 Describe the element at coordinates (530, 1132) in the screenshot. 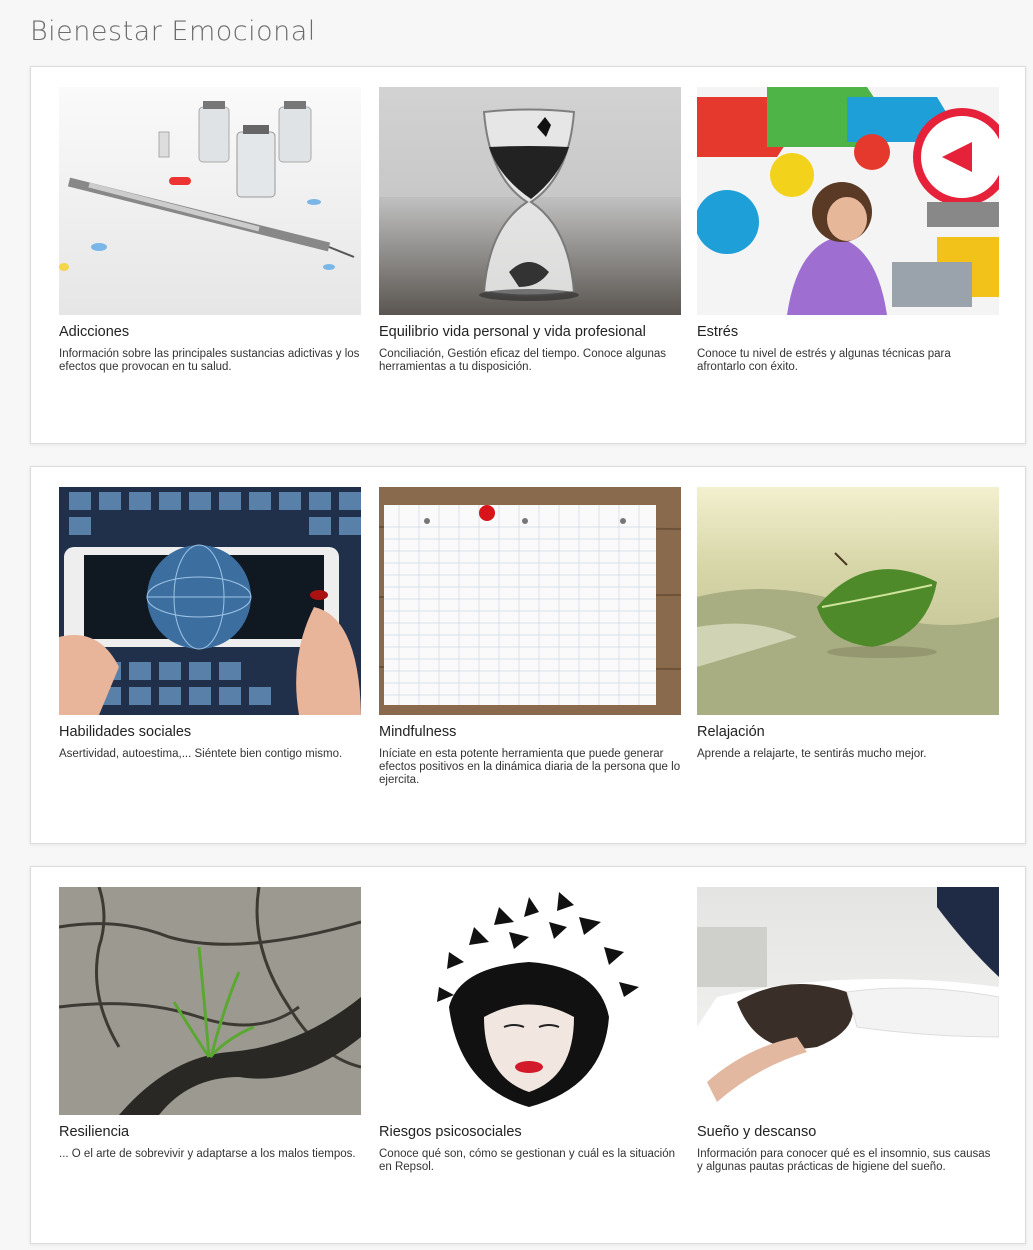

I see `card-title: Riesgos psicosociales` at that location.